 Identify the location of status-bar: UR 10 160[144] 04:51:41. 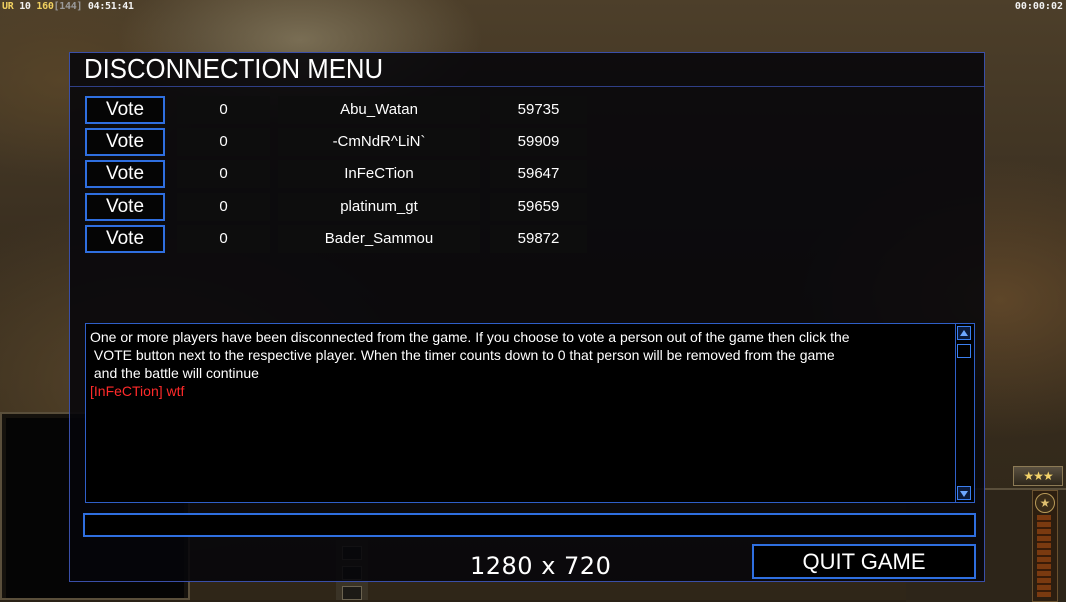
(67, 6).